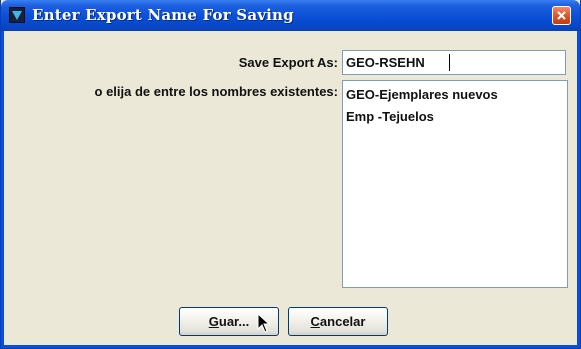  What do you see at coordinates (456, 117) in the screenshot?
I see `list-item: Emp -Tejuelos` at bounding box center [456, 117].